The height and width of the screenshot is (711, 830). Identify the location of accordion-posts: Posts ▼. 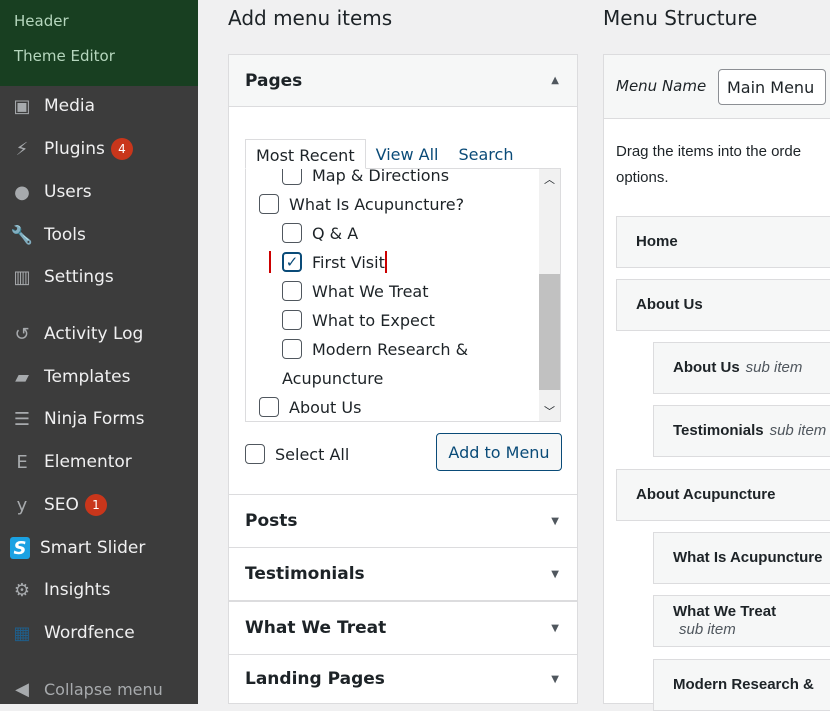
(403, 521).